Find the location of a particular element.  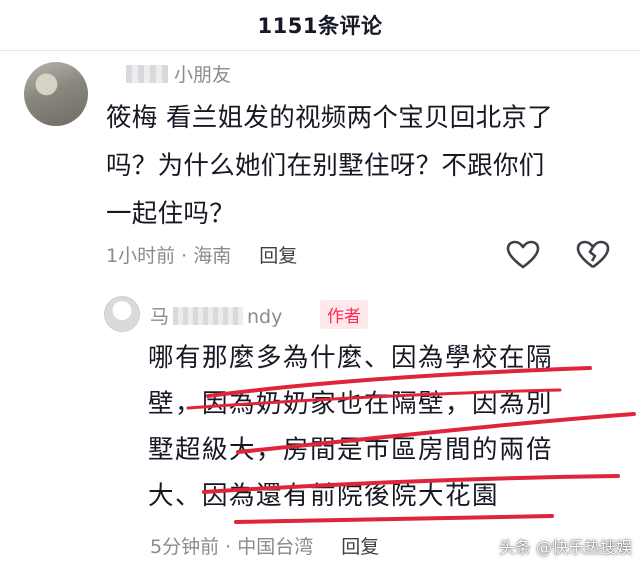

comment-count-title: 1151条评论 is located at coordinates (320, 26).